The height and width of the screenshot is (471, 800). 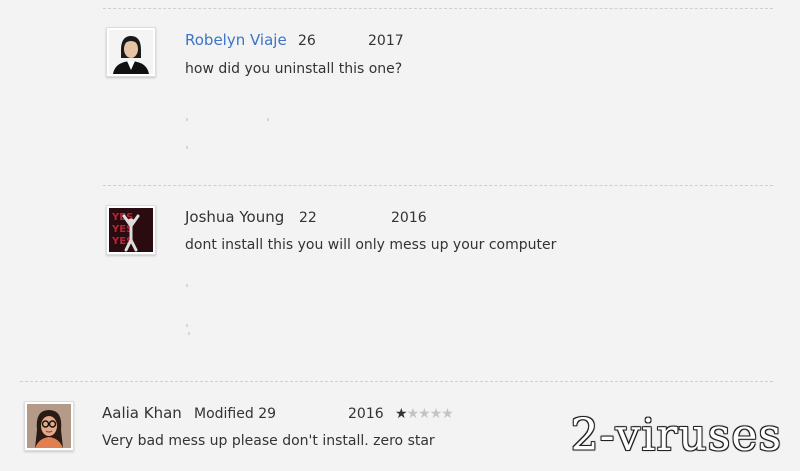 I want to click on comment-date-year: 2017, so click(x=386, y=41).